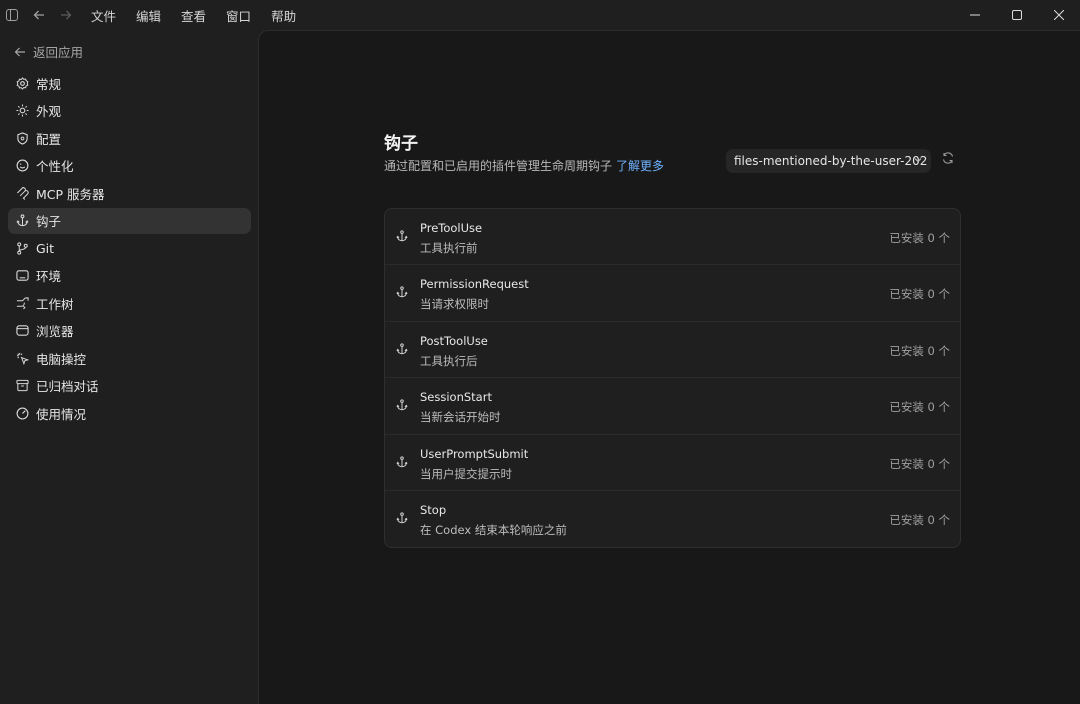 This screenshot has width=1080, height=704. I want to click on sidebar-item-label: 电脑操控, so click(61, 359).